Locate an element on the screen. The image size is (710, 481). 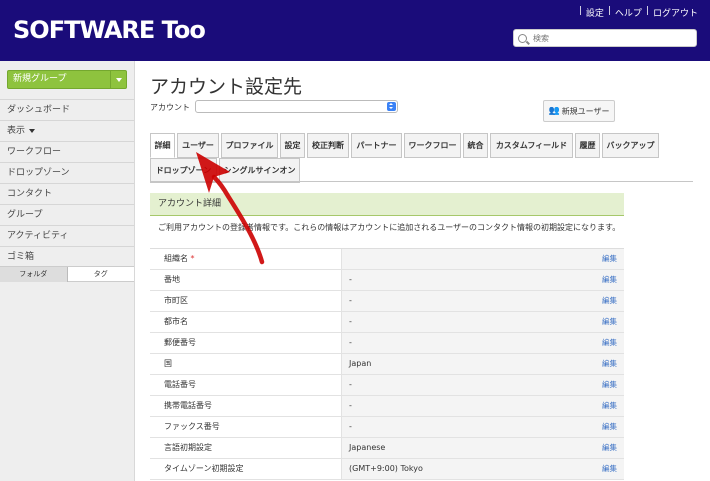
account-select is located at coordinates (296, 106).